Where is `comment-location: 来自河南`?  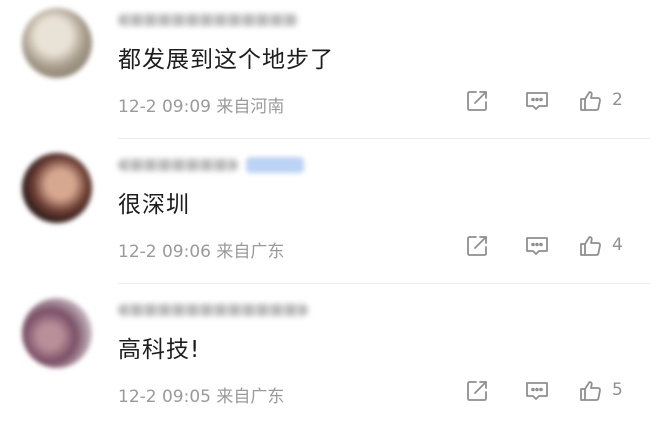 comment-location: 来自河南 is located at coordinates (250, 107).